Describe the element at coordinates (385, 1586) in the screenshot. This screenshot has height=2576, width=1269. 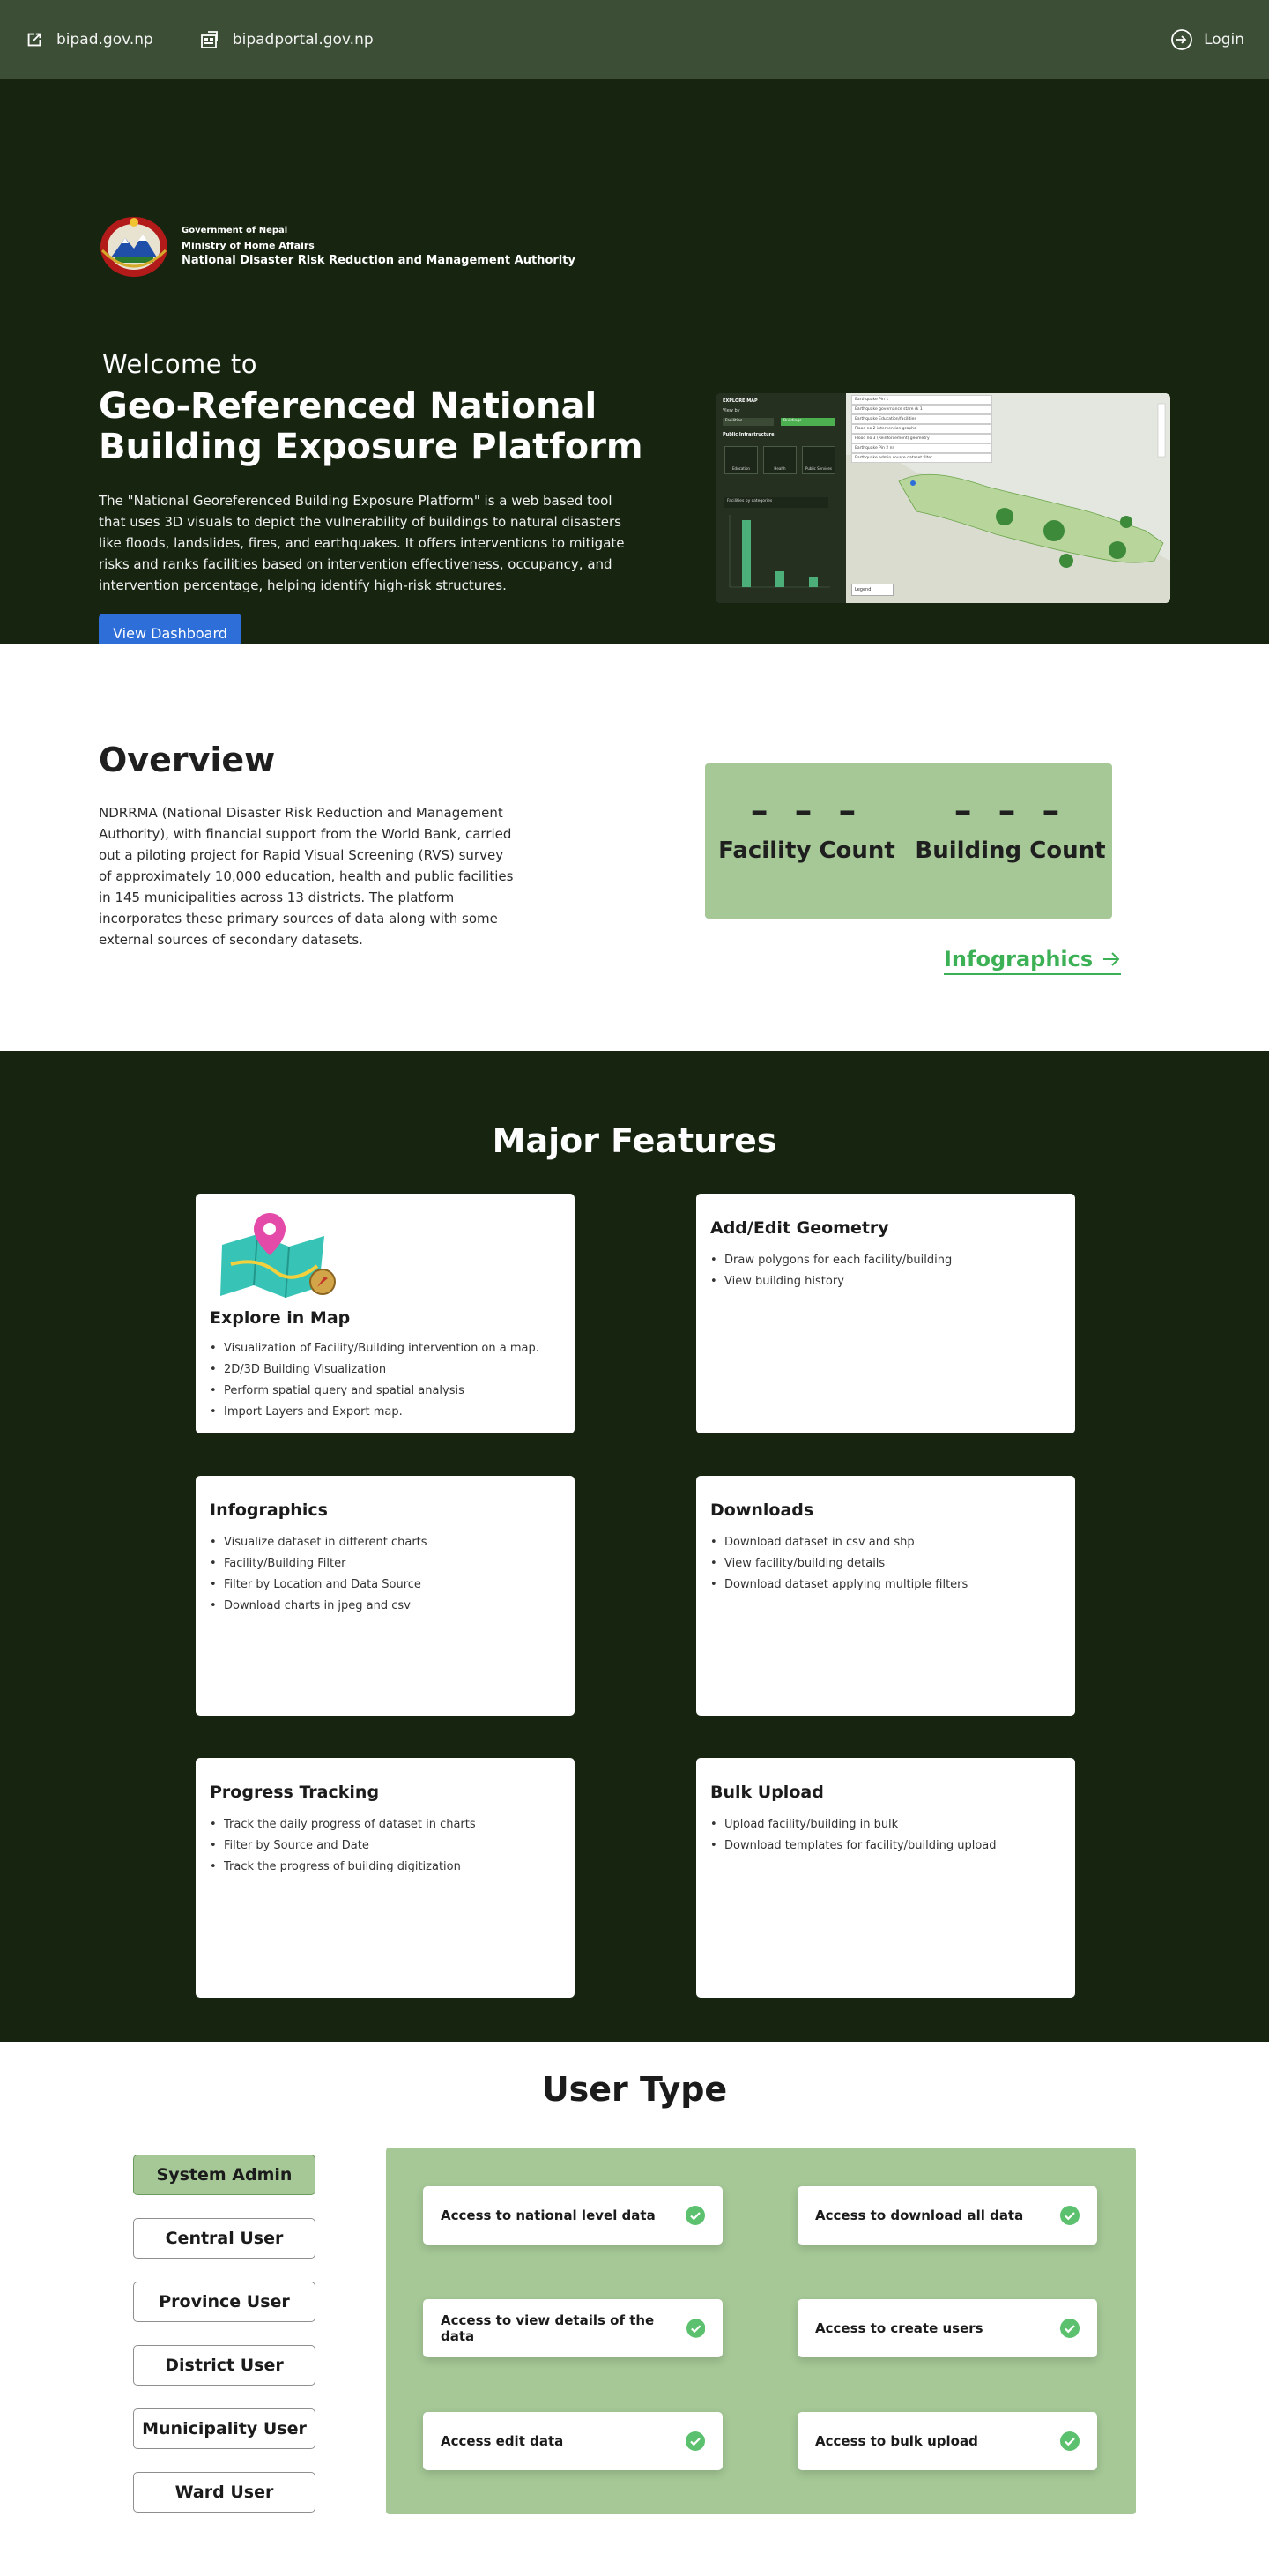
I see `feature-list-item: Filter by Location and Data Source` at that location.